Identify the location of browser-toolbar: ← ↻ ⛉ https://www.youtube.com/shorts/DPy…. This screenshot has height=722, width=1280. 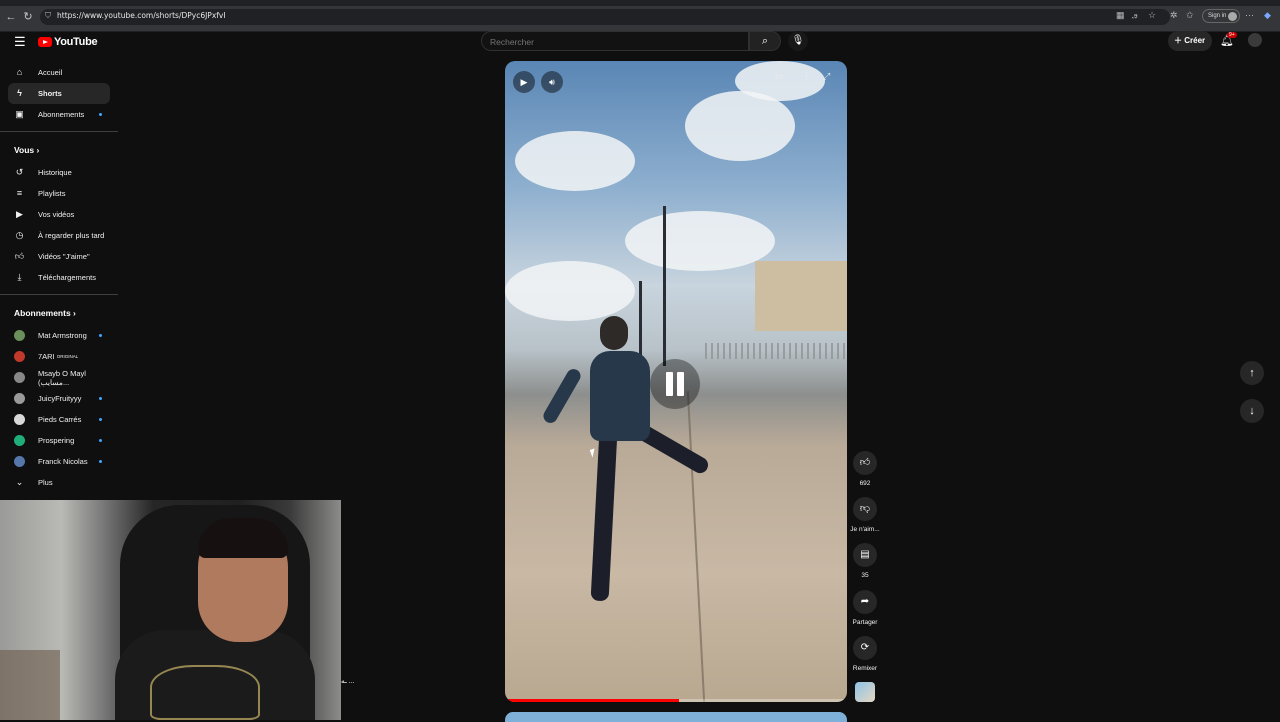
(640, 16).